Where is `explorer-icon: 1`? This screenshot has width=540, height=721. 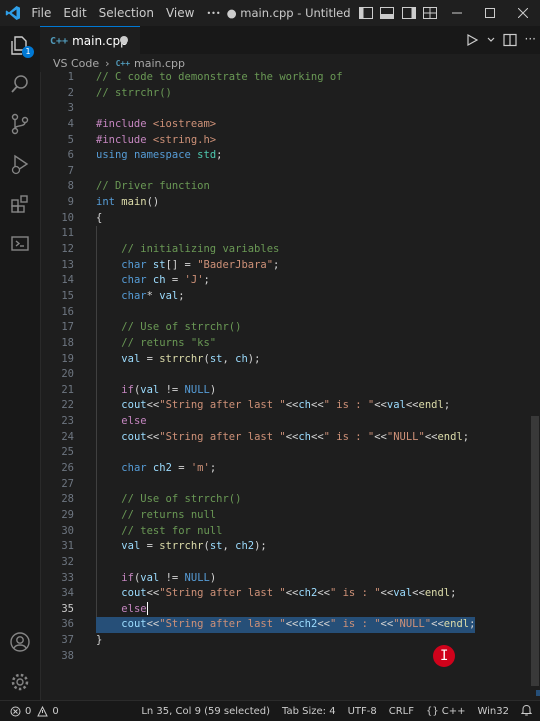 explorer-icon: 1 is located at coordinates (21, 46).